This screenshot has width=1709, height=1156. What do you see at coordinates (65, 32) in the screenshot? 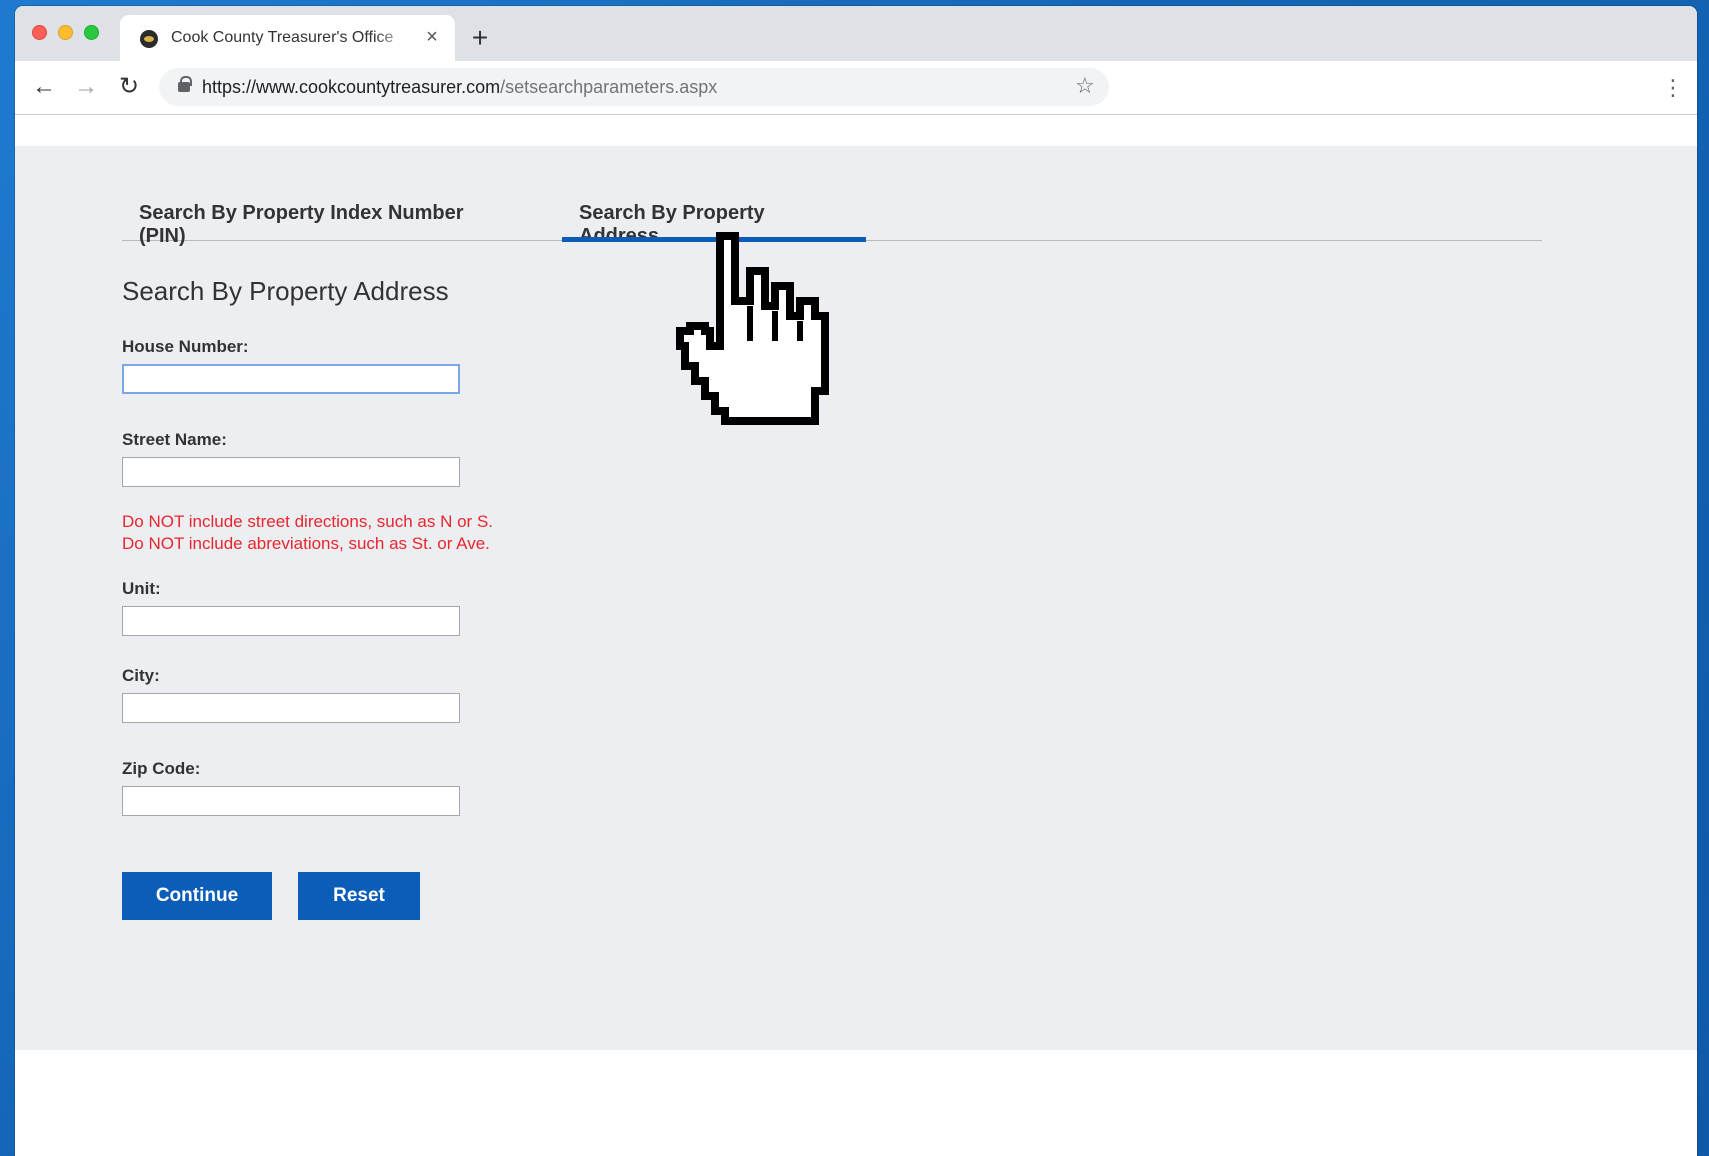
I see `minimize-window-button` at bounding box center [65, 32].